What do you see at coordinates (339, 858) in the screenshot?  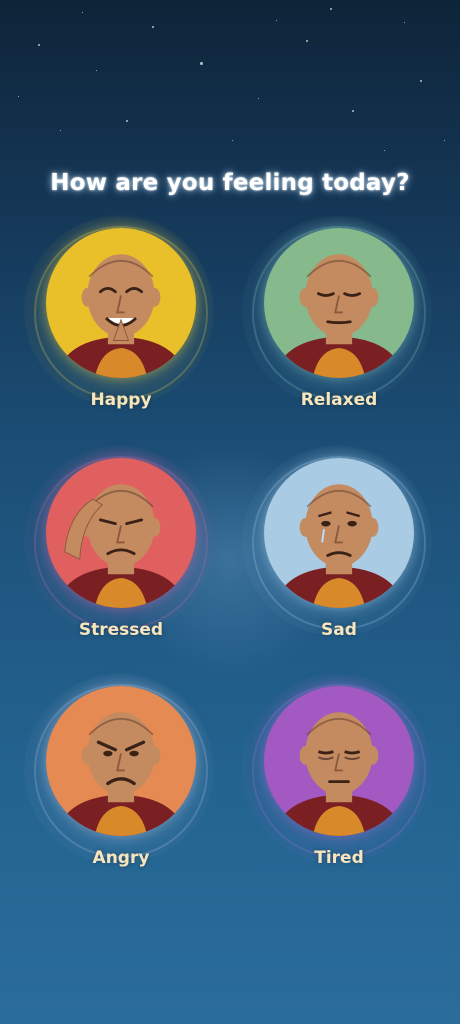 I see `mood-label: Tired` at bounding box center [339, 858].